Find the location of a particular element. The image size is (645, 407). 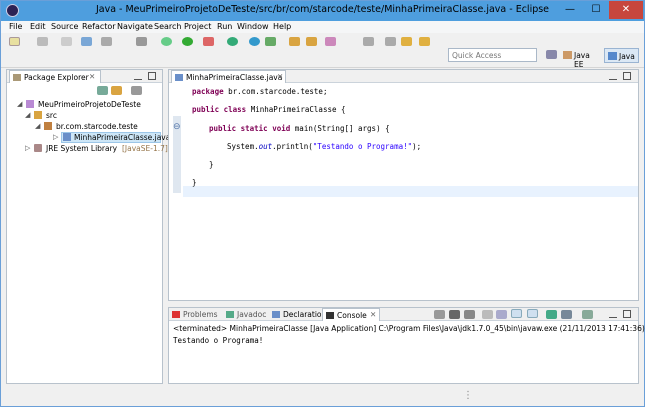

tree-toggle-jre: ▷ is located at coordinates (27, 148).